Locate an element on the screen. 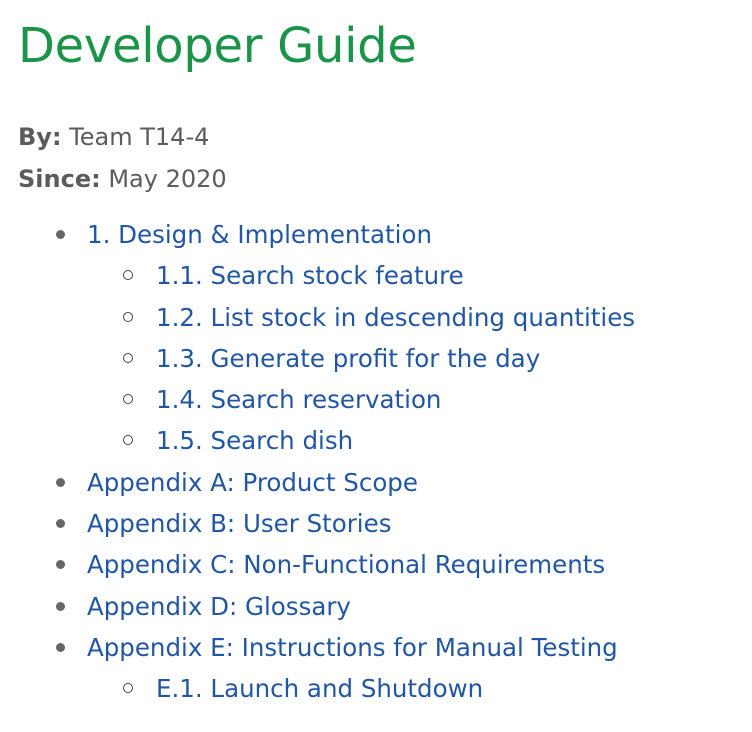  toc-item-generate-profit: 1.3. Generate profit for the day is located at coordinates (383, 358).